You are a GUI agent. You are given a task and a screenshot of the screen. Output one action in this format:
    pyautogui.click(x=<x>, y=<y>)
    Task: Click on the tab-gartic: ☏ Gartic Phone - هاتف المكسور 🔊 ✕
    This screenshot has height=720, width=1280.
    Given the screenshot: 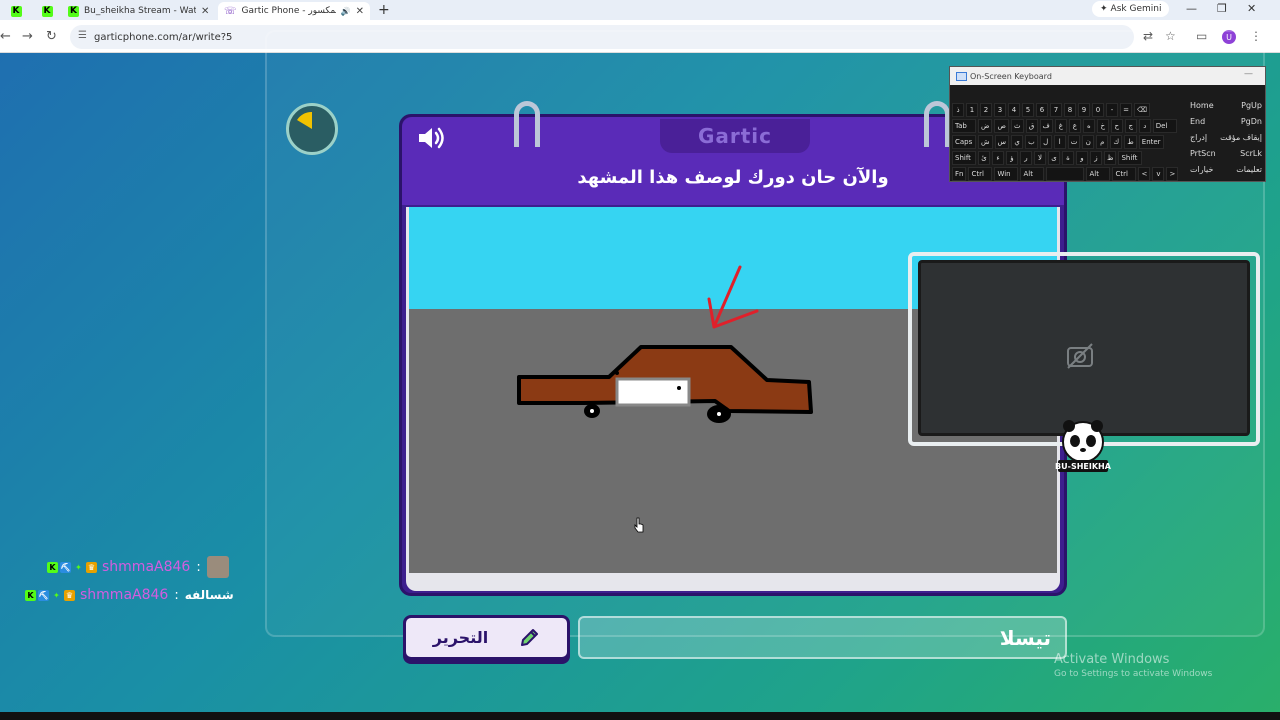 What is the action you would take?
    pyautogui.click(x=294, y=11)
    